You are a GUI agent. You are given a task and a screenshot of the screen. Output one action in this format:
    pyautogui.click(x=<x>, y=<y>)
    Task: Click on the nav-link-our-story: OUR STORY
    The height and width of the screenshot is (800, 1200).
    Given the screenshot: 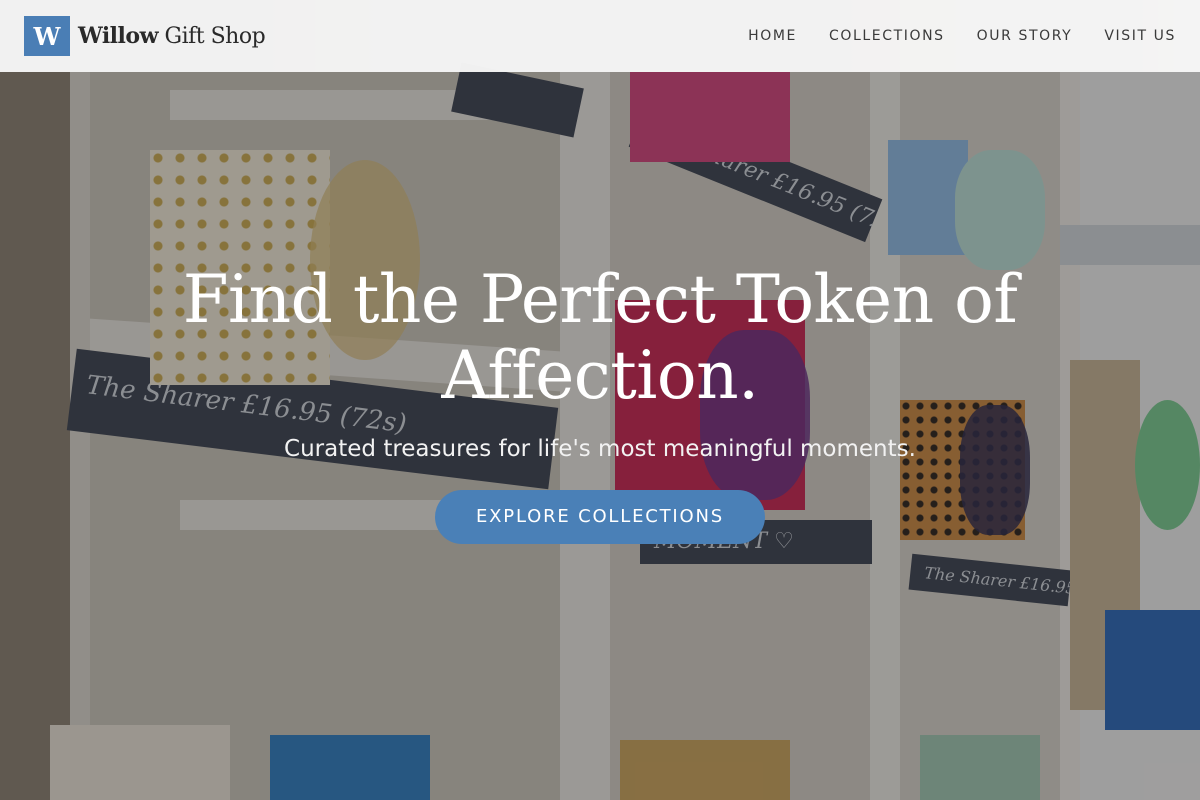 What is the action you would take?
    pyautogui.click(x=1025, y=36)
    